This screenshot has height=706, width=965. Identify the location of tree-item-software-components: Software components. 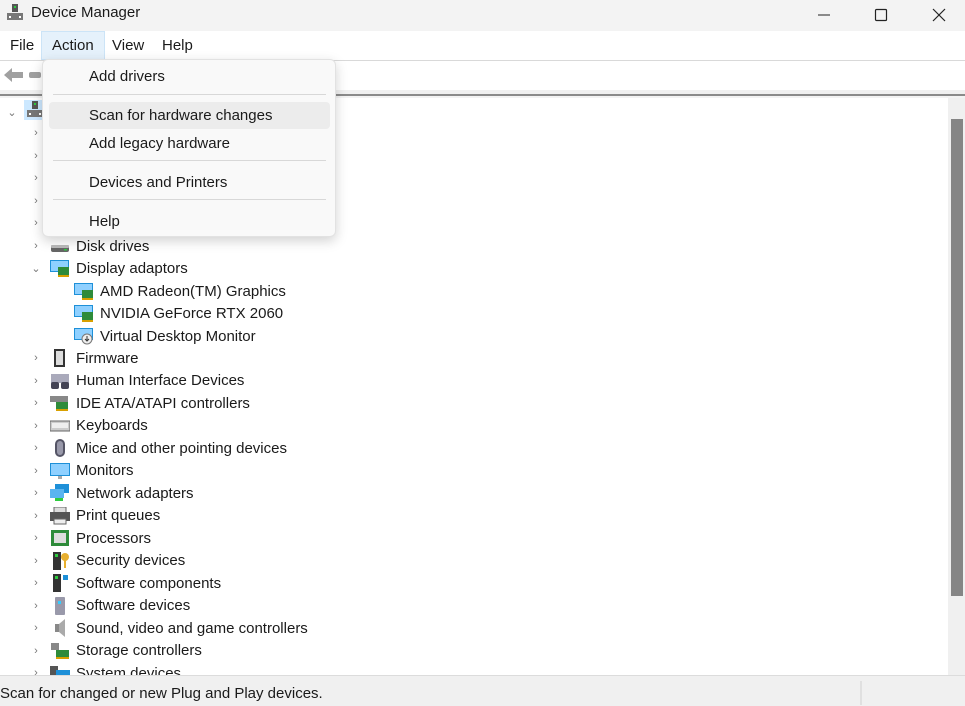
(135, 583).